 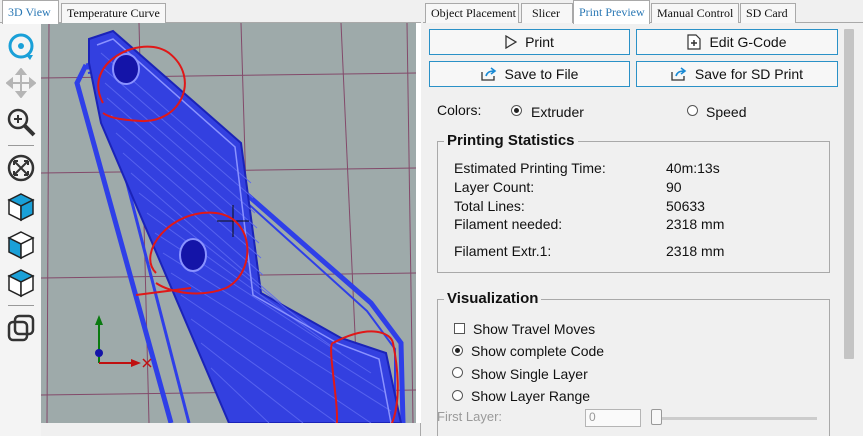 What do you see at coordinates (529, 74) in the screenshot?
I see `save-to-file-button: Save to File` at bounding box center [529, 74].